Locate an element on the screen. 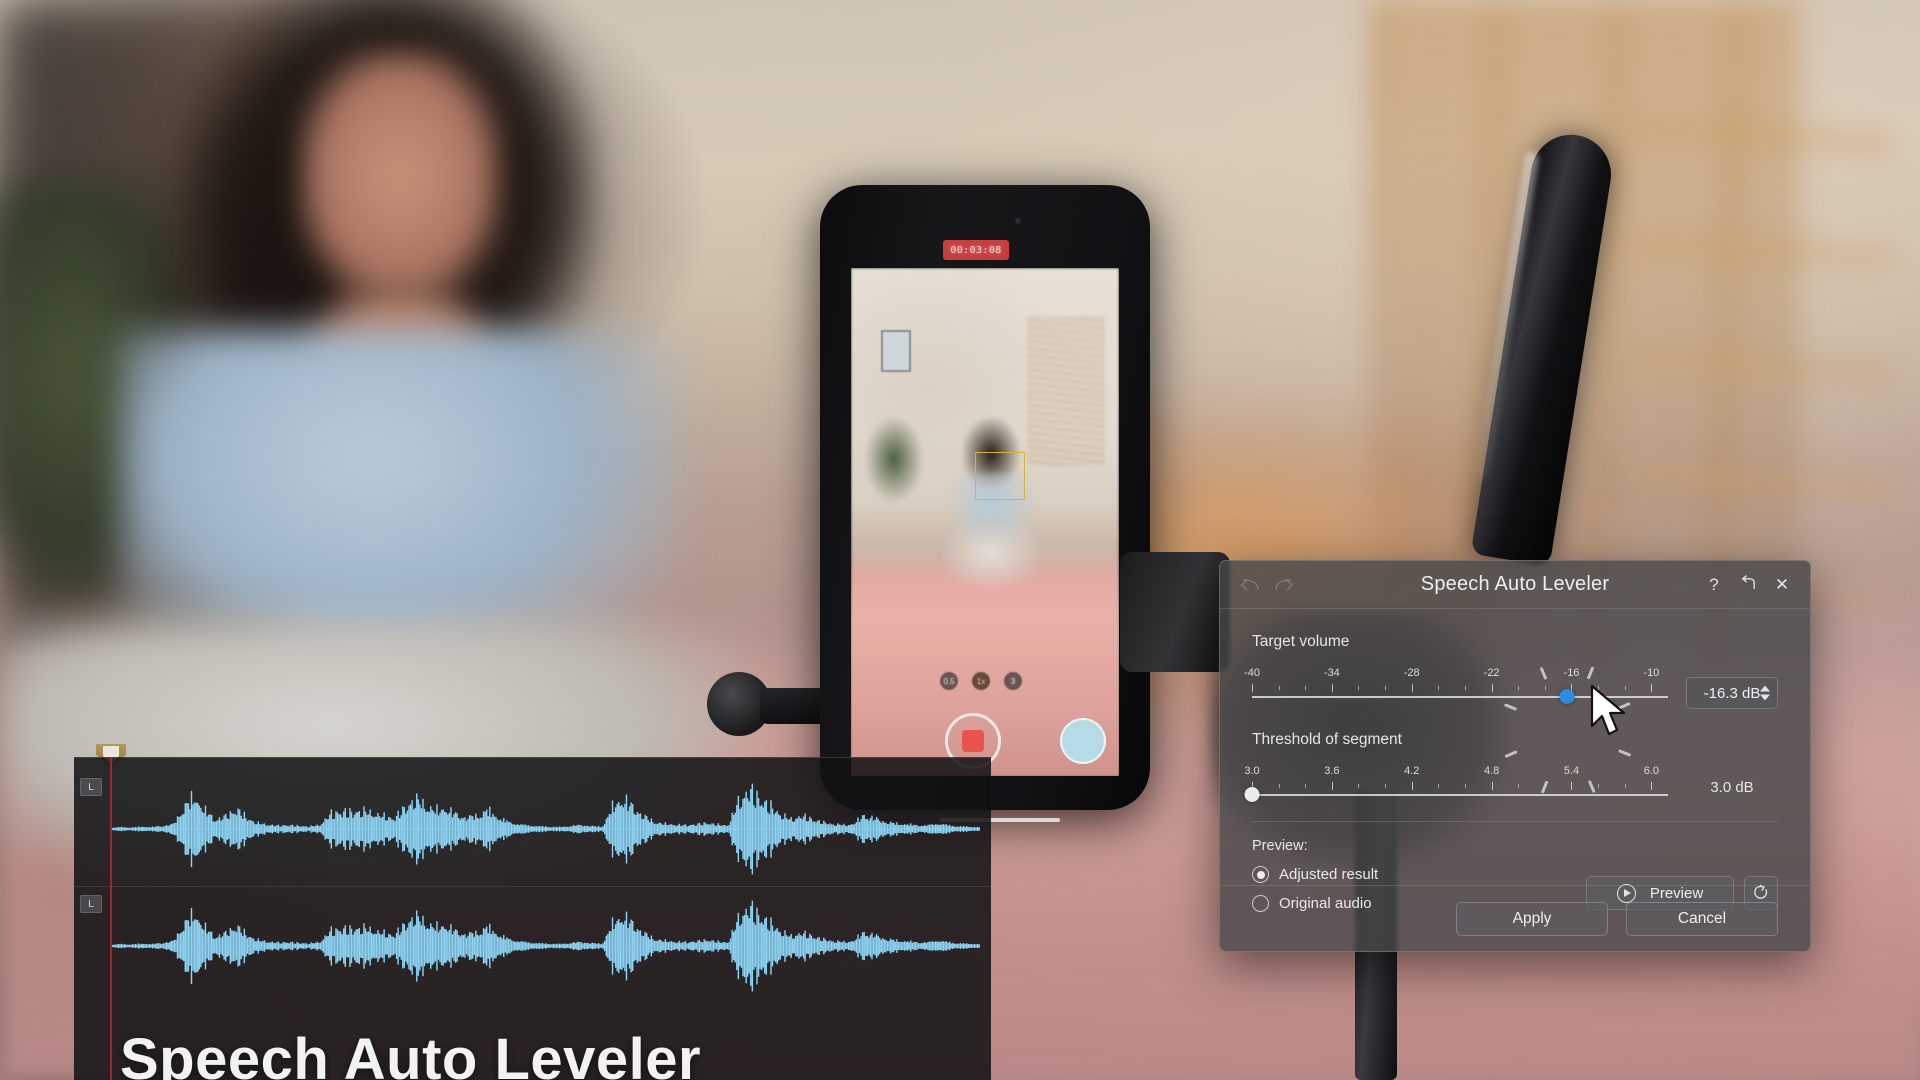 Image resolution: width=1920 pixels, height=1080 pixels. channel-badge-top: L is located at coordinates (91, 787).